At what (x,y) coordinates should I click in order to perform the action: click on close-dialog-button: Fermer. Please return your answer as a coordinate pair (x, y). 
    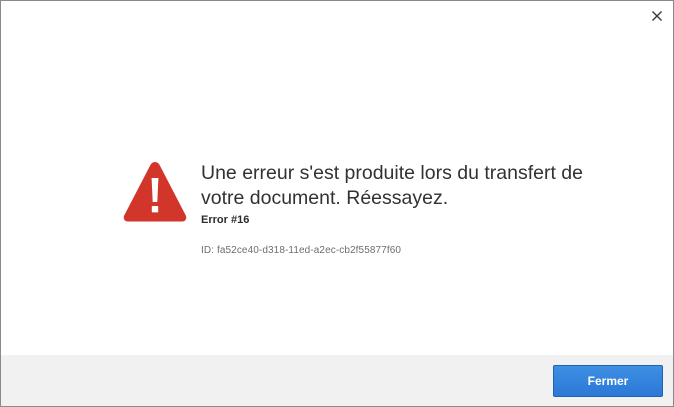
    Looking at the image, I should click on (608, 381).